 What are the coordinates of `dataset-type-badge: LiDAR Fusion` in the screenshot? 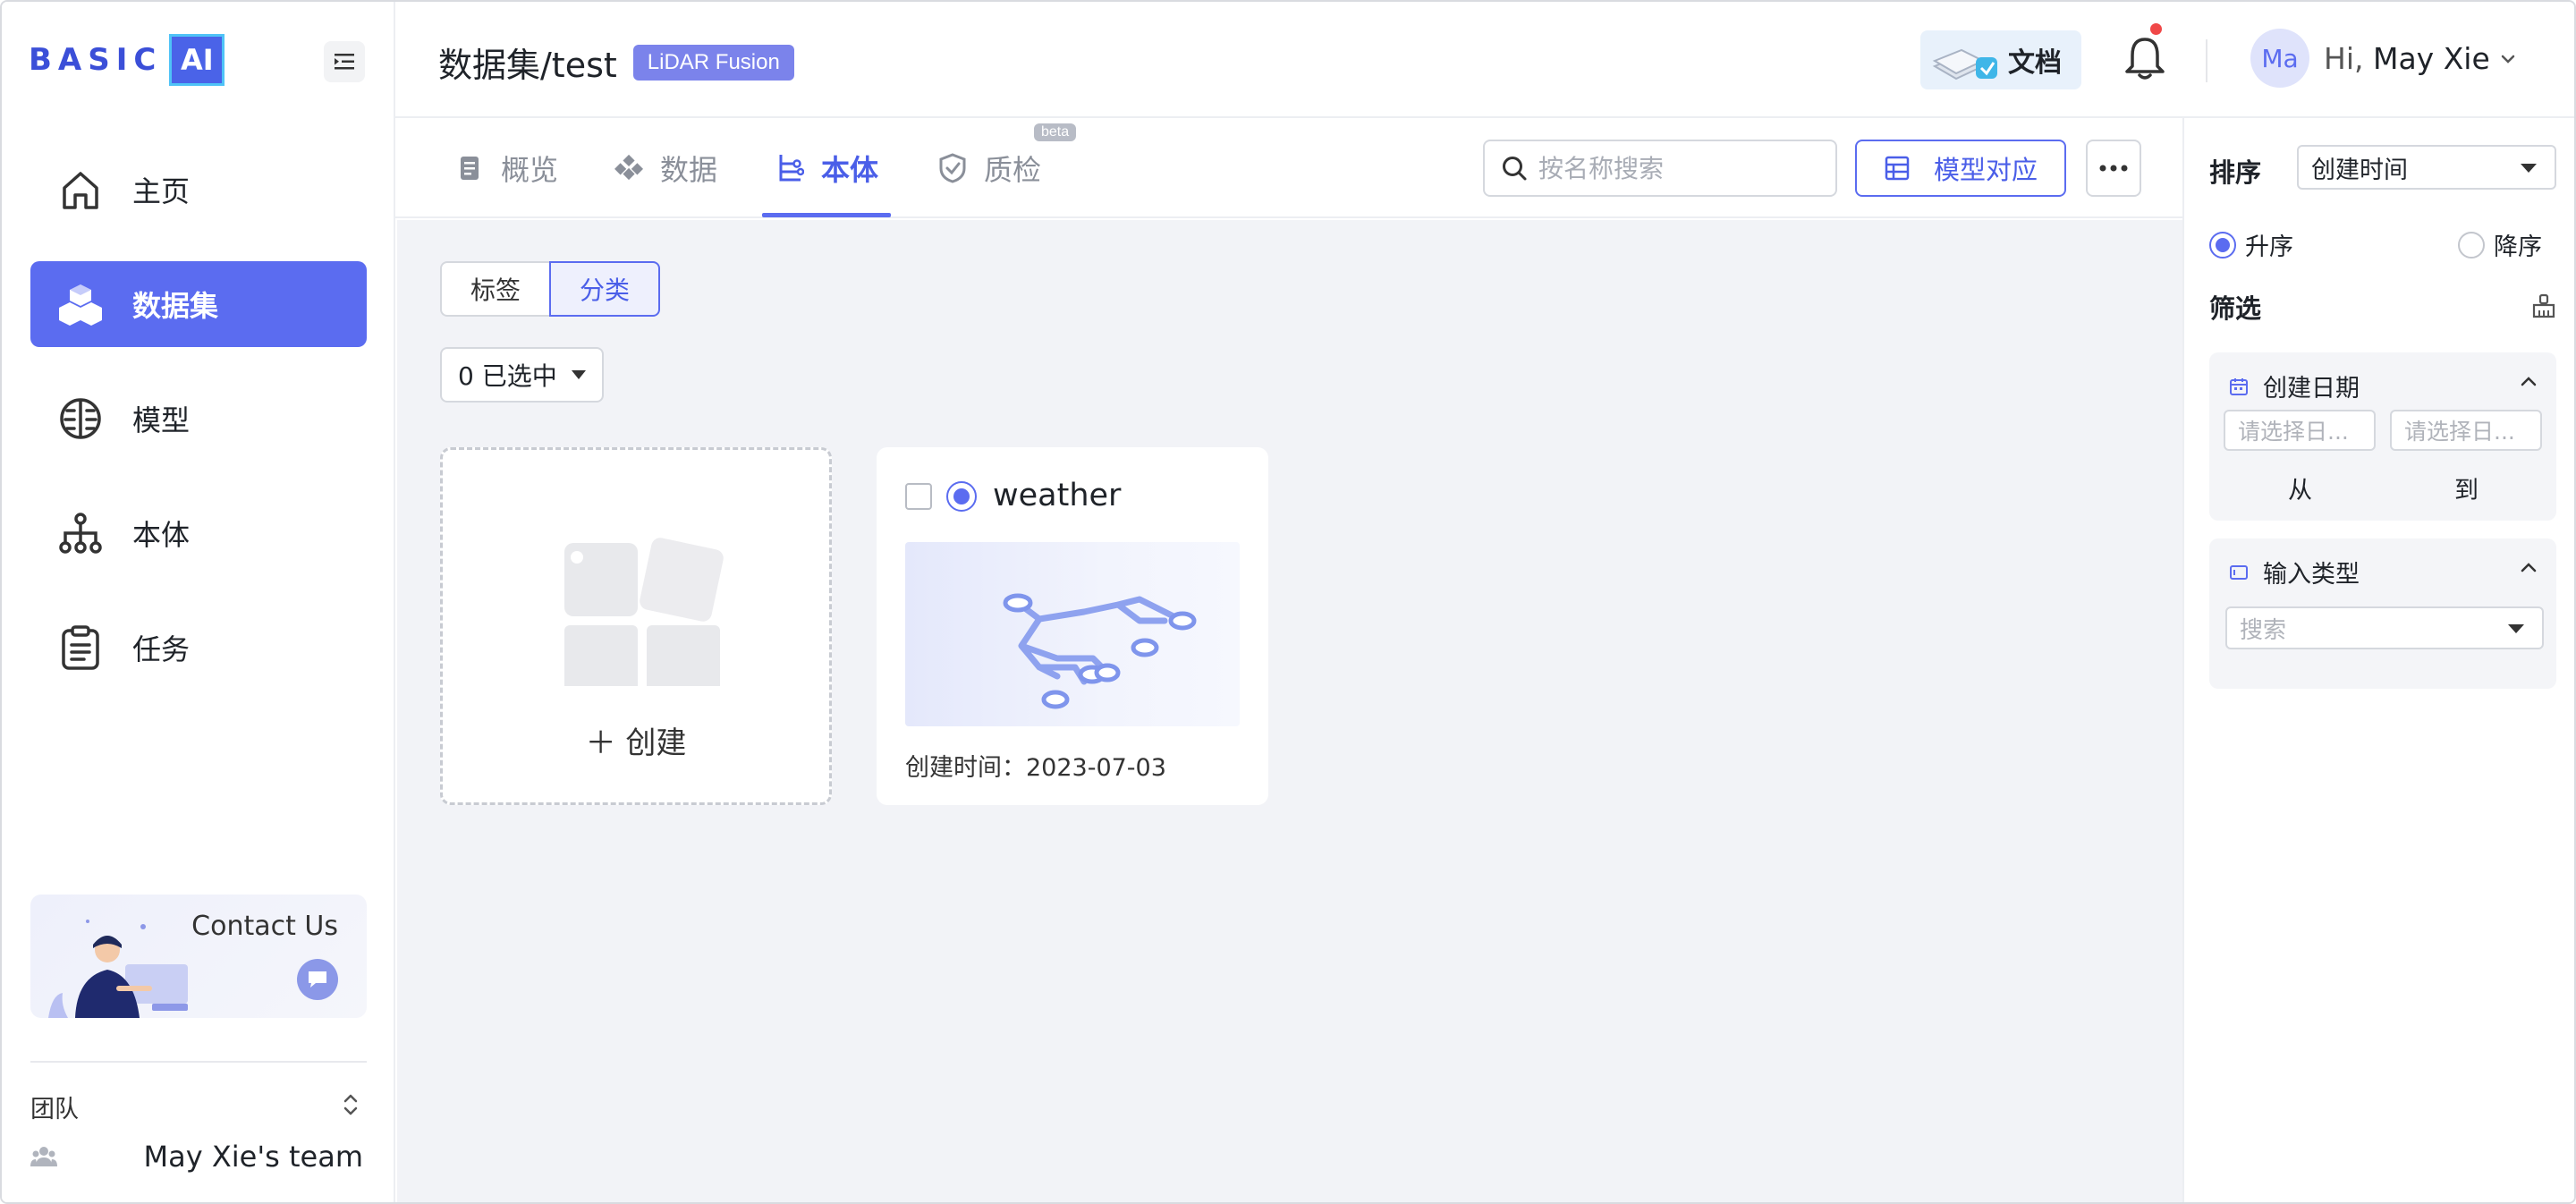 It's located at (713, 63).